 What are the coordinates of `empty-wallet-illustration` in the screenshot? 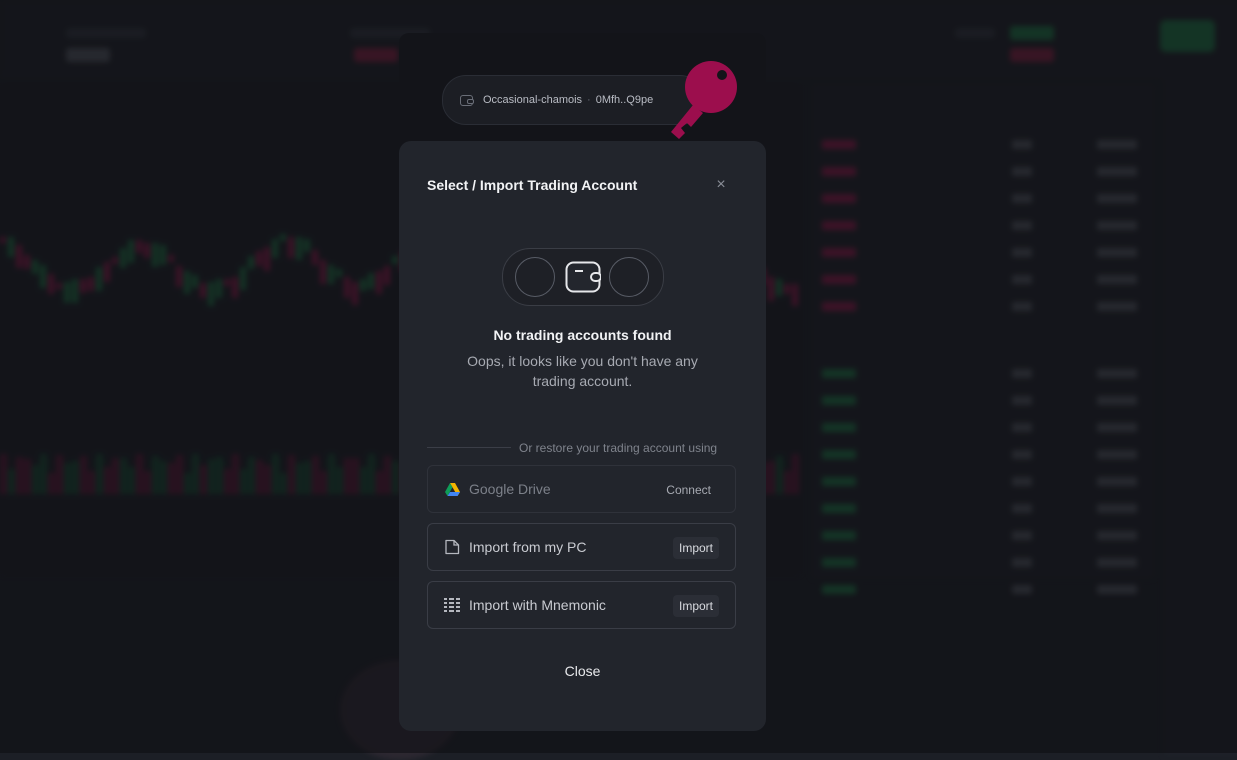 It's located at (583, 277).